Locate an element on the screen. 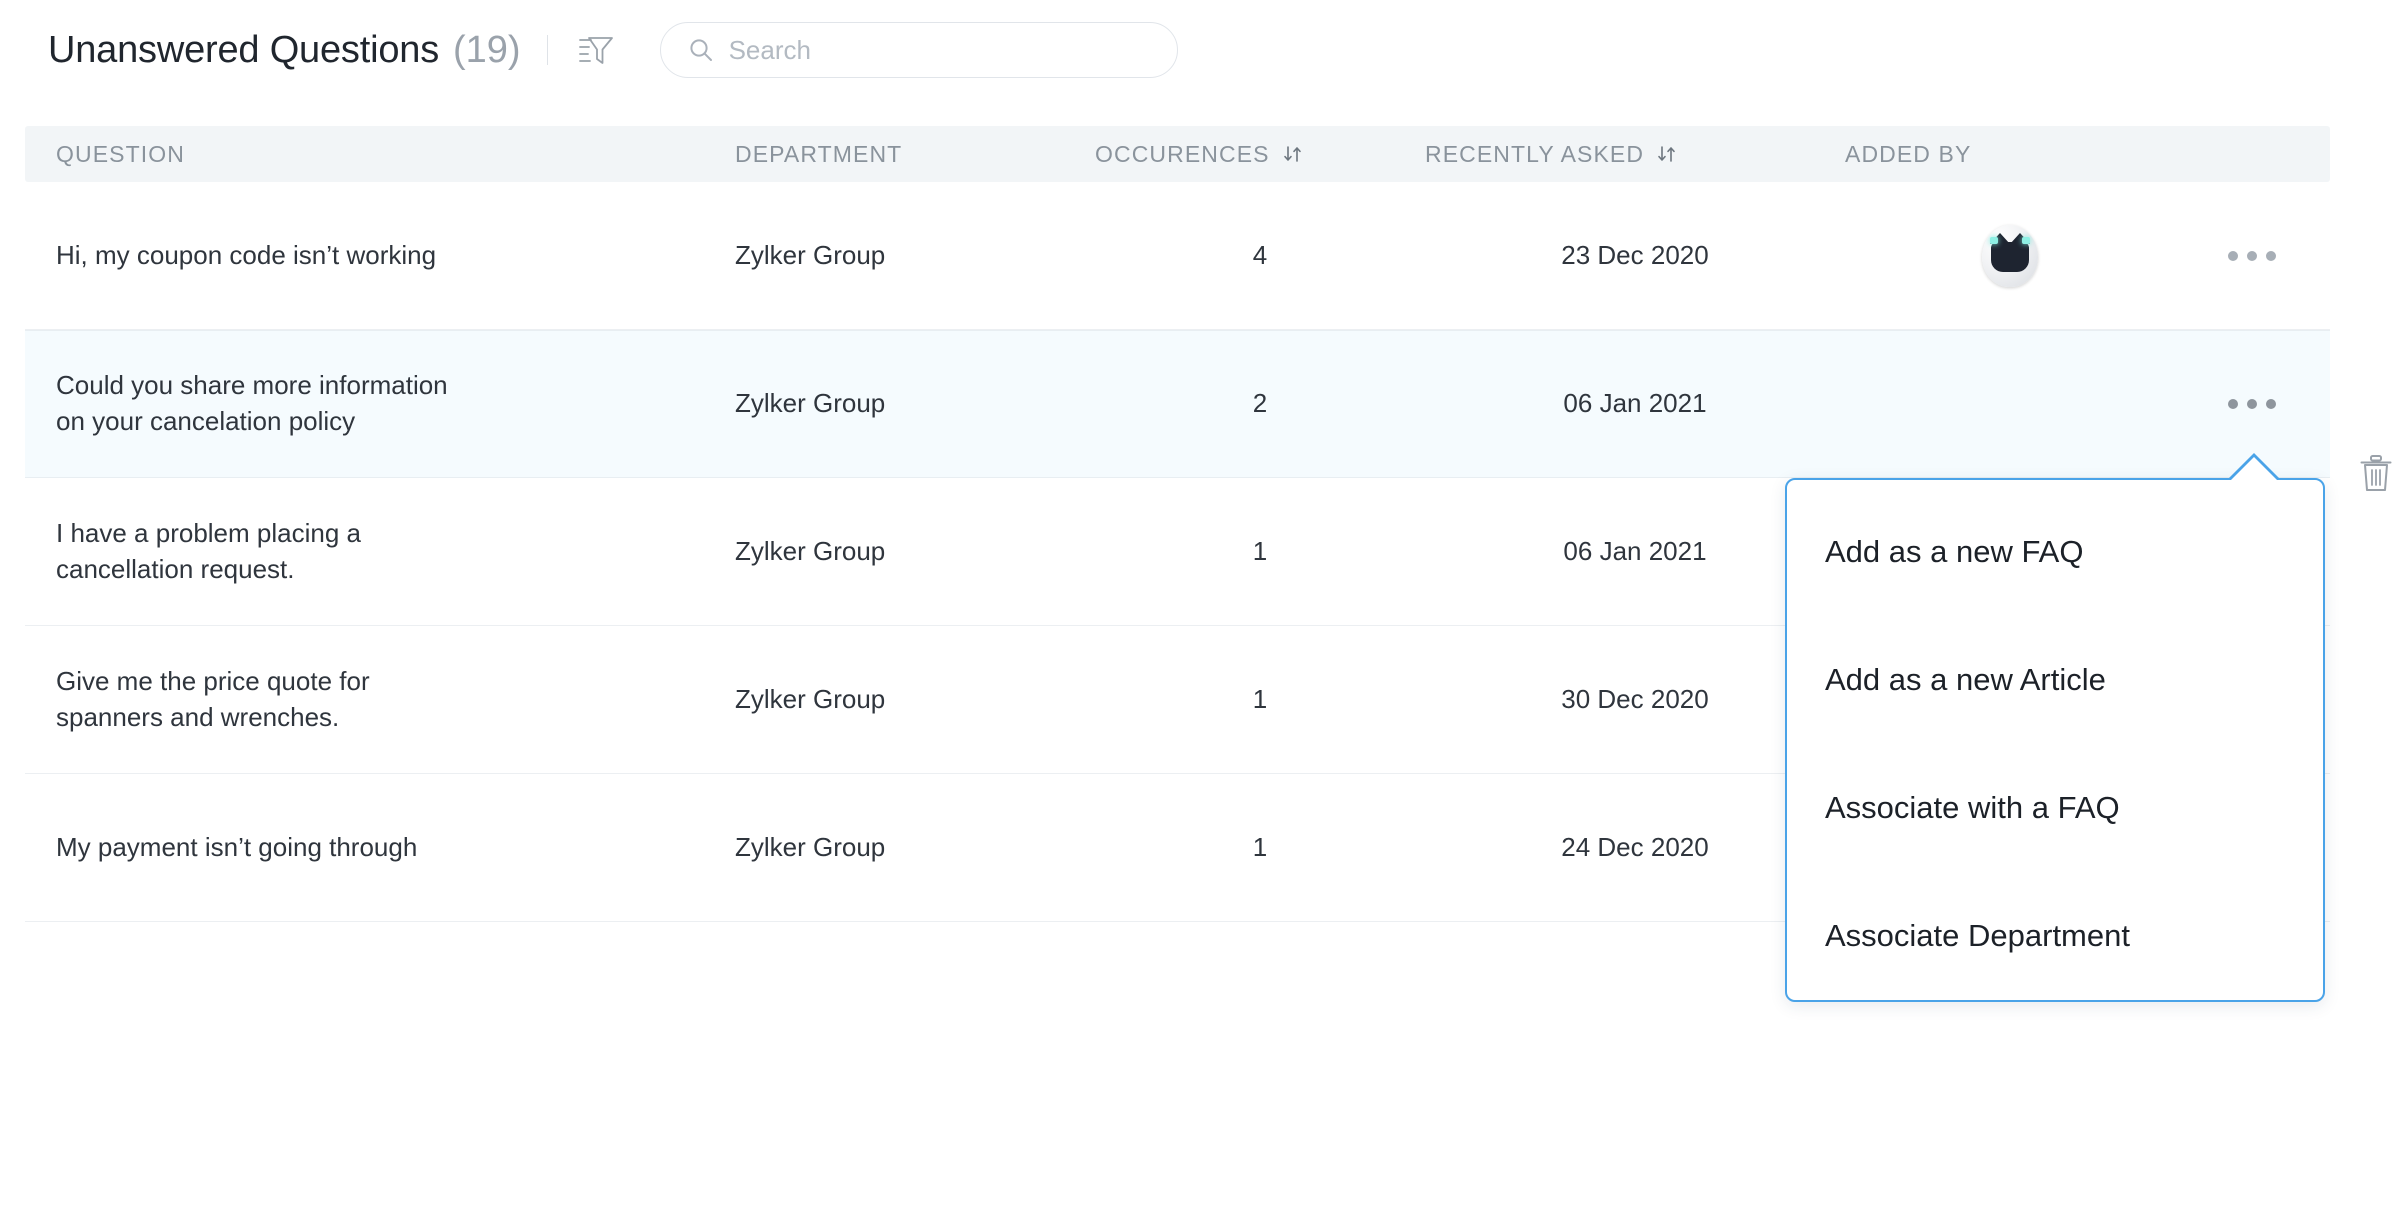  cell-recently-asked: 24 Dec 2020 is located at coordinates (1635, 846).